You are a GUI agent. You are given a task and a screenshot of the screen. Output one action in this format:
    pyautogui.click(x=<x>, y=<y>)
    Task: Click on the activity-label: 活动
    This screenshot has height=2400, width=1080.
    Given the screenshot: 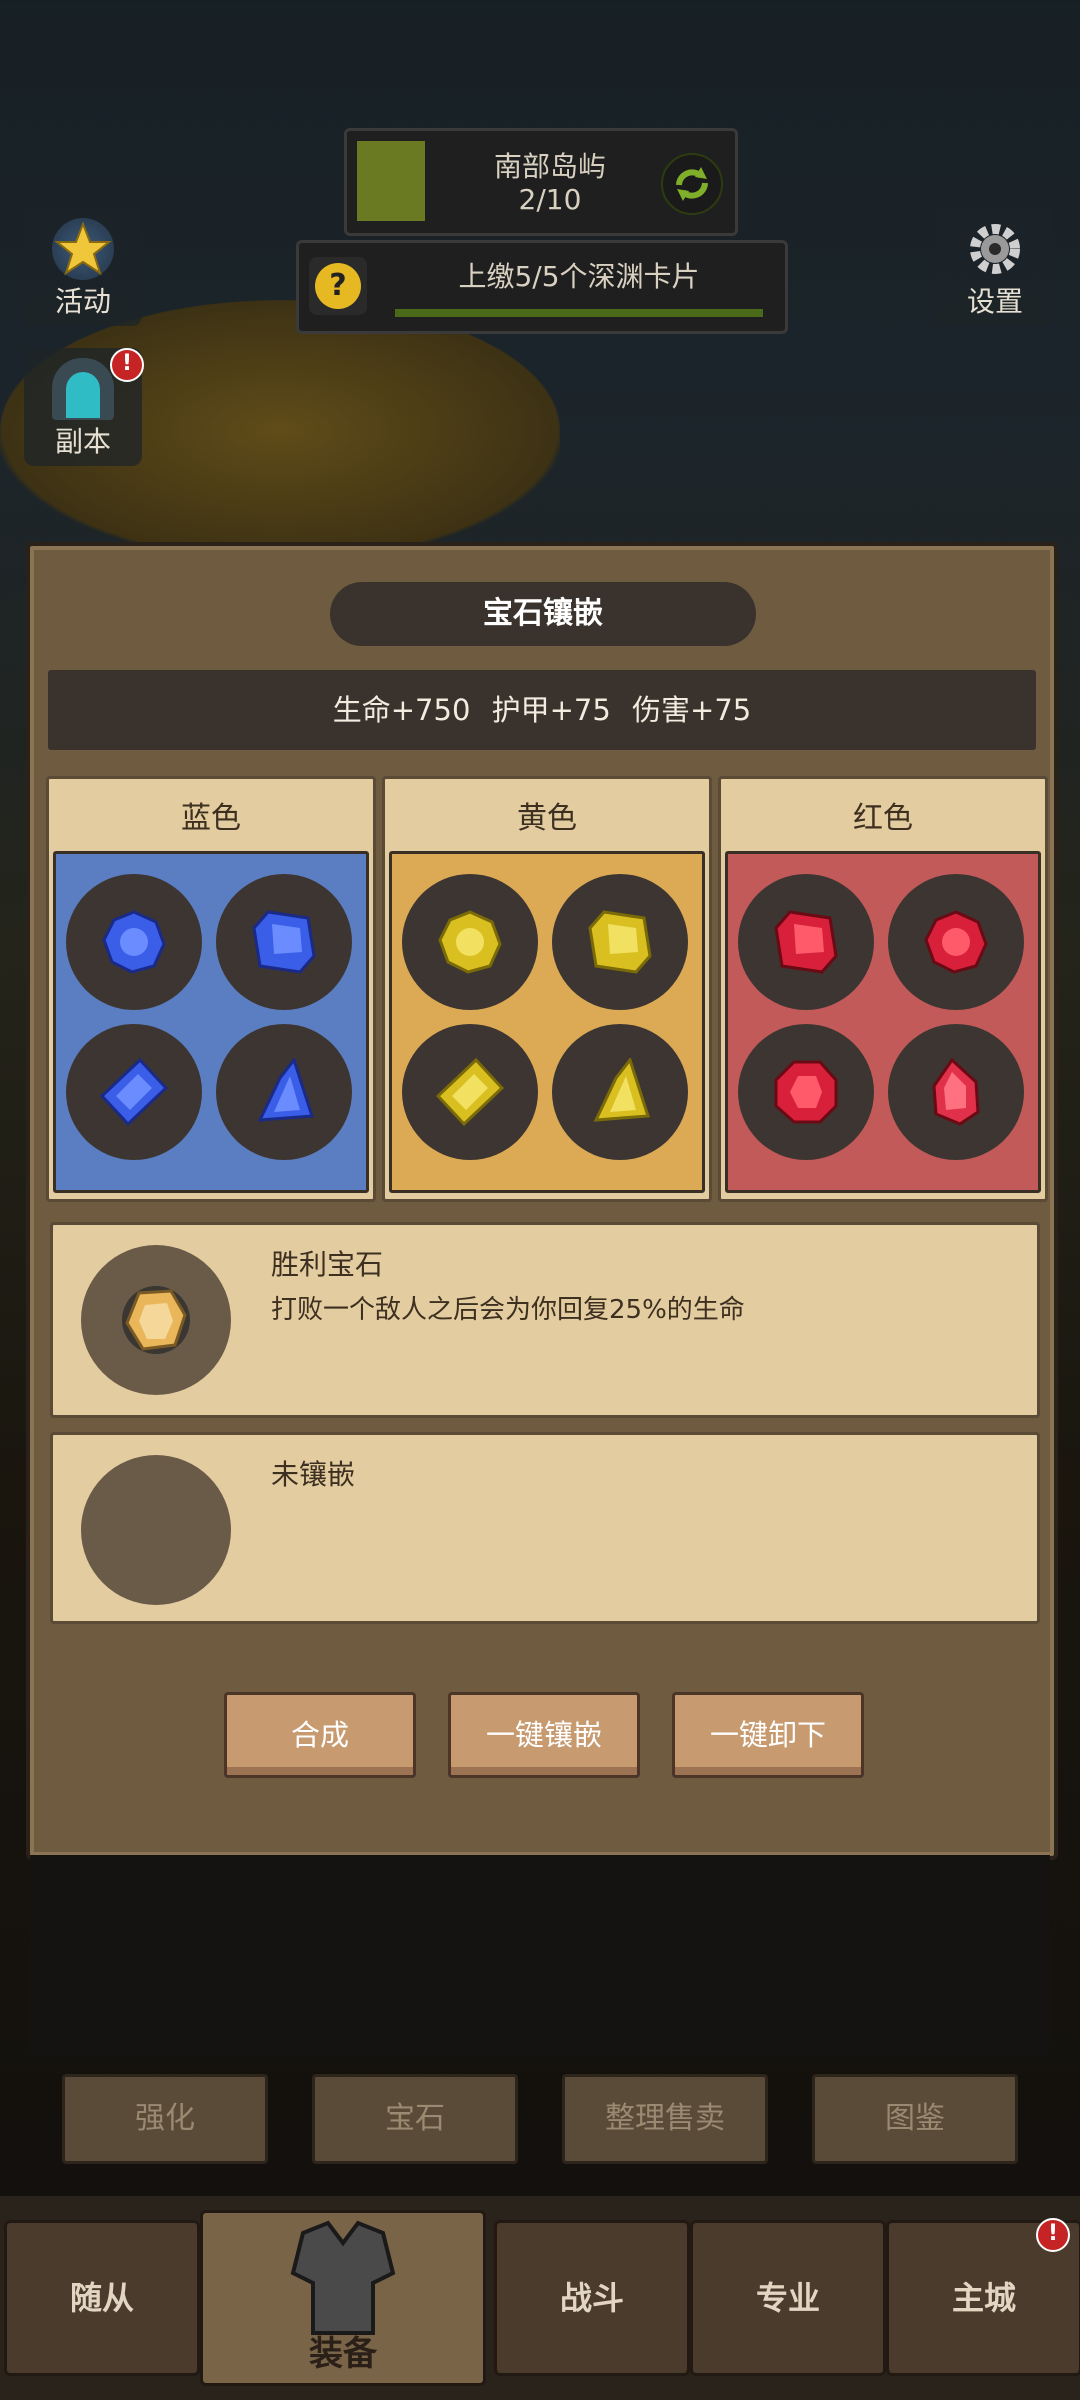 What is the action you would take?
    pyautogui.click(x=82, y=301)
    